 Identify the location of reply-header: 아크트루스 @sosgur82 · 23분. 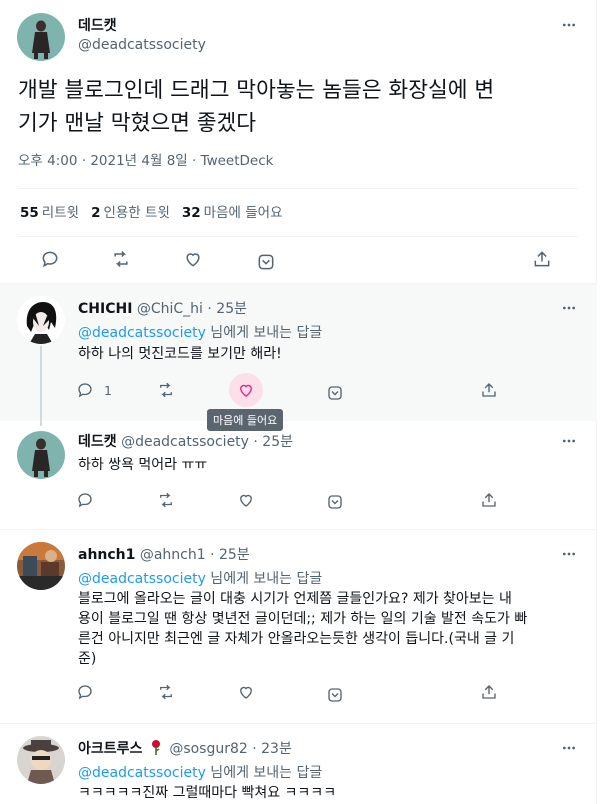
(185, 748).